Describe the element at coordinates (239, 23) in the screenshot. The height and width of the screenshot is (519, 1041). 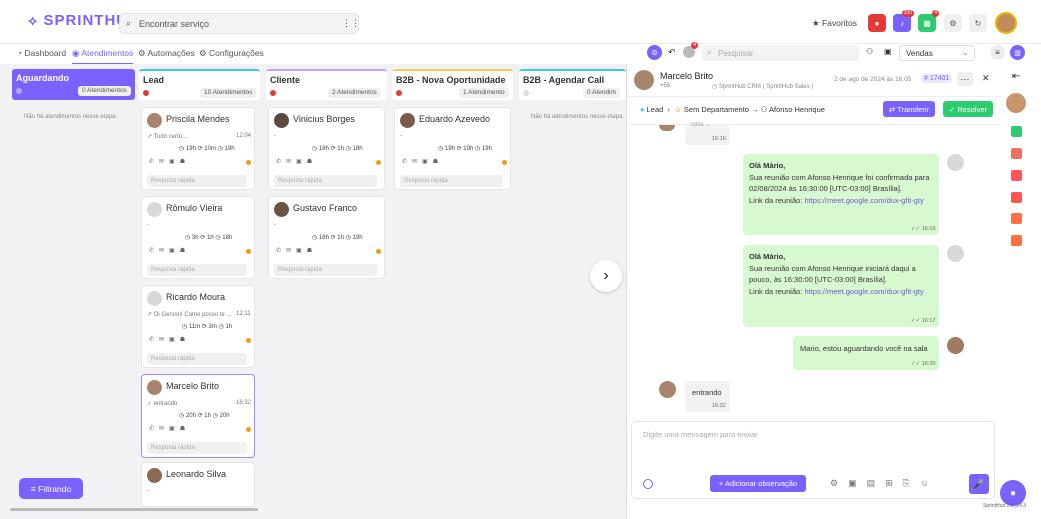
I see `search-bar: ⌕ Encontrar serviço ⋮⋮` at that location.